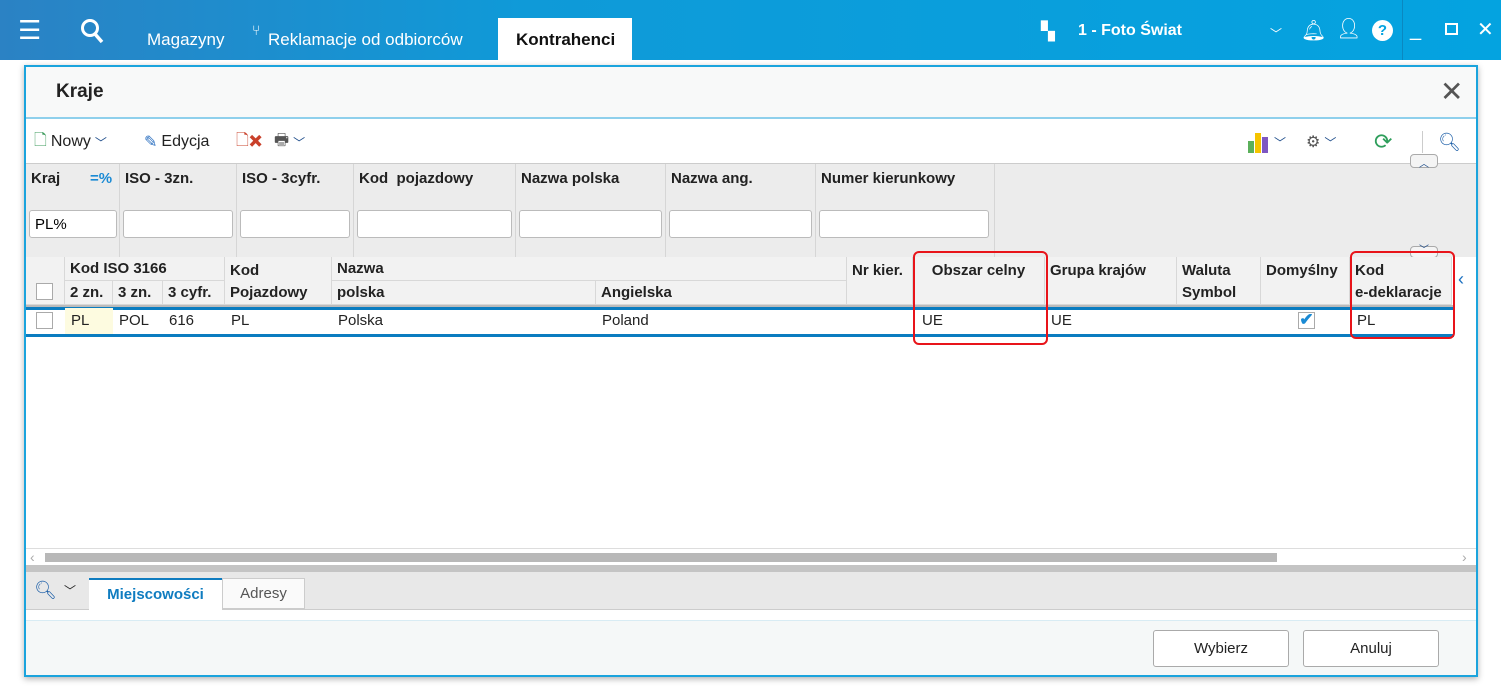 The width and height of the screenshot is (1501, 700). What do you see at coordinates (159, 178) in the screenshot?
I see `filter-label: ISO - 3zn.` at bounding box center [159, 178].